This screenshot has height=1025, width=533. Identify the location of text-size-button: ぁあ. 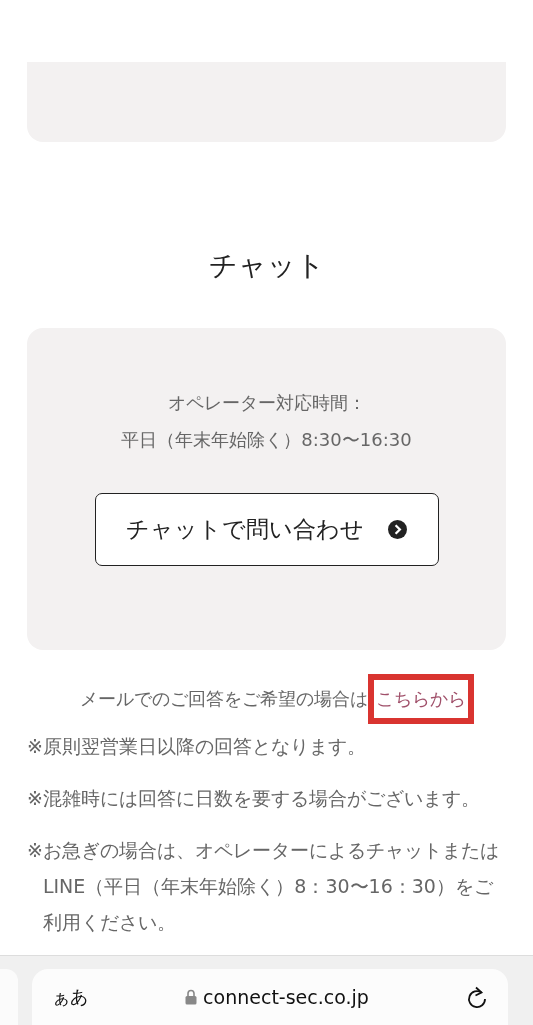
(70, 997).